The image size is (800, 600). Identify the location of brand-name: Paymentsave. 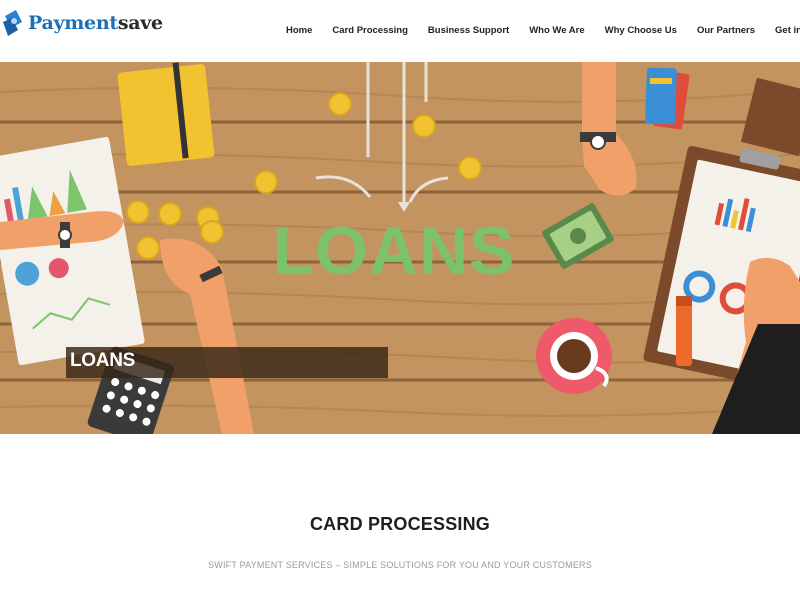
(95, 23).